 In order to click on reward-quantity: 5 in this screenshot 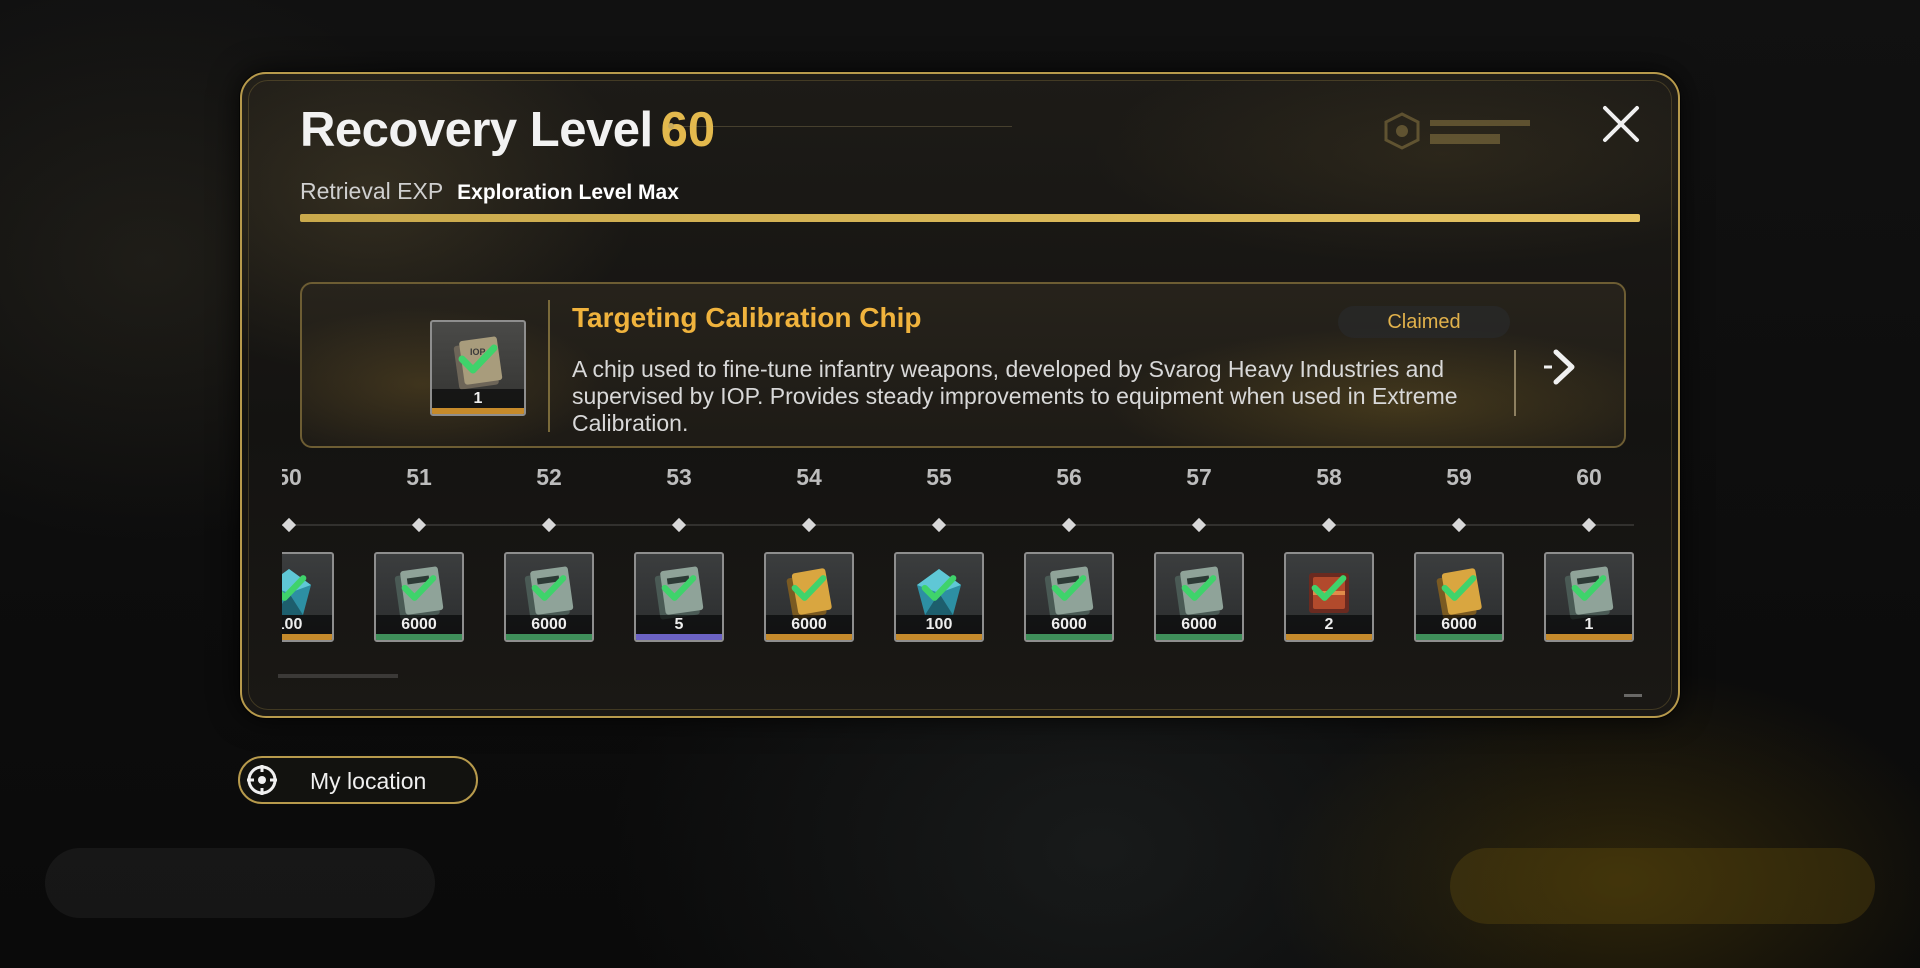, I will do `click(679, 624)`.